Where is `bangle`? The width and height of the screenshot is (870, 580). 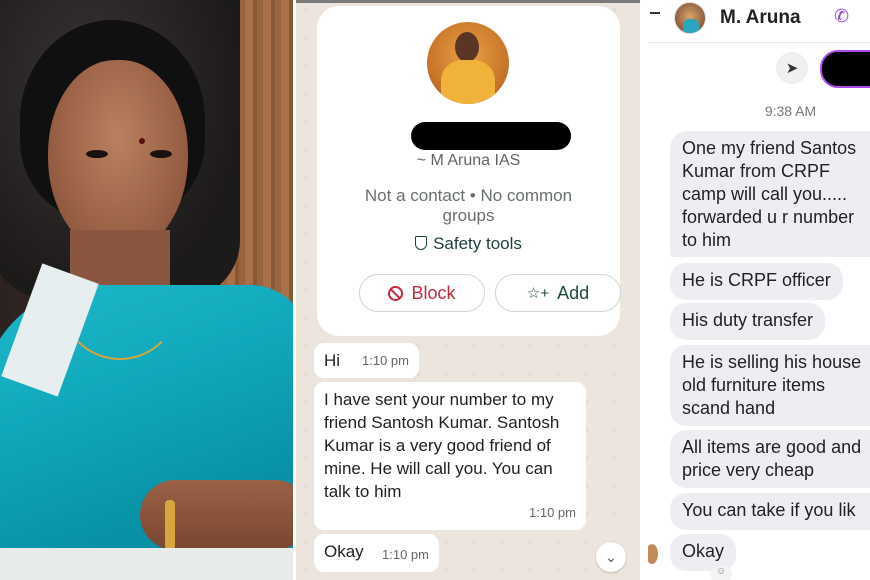 bangle is located at coordinates (170, 525).